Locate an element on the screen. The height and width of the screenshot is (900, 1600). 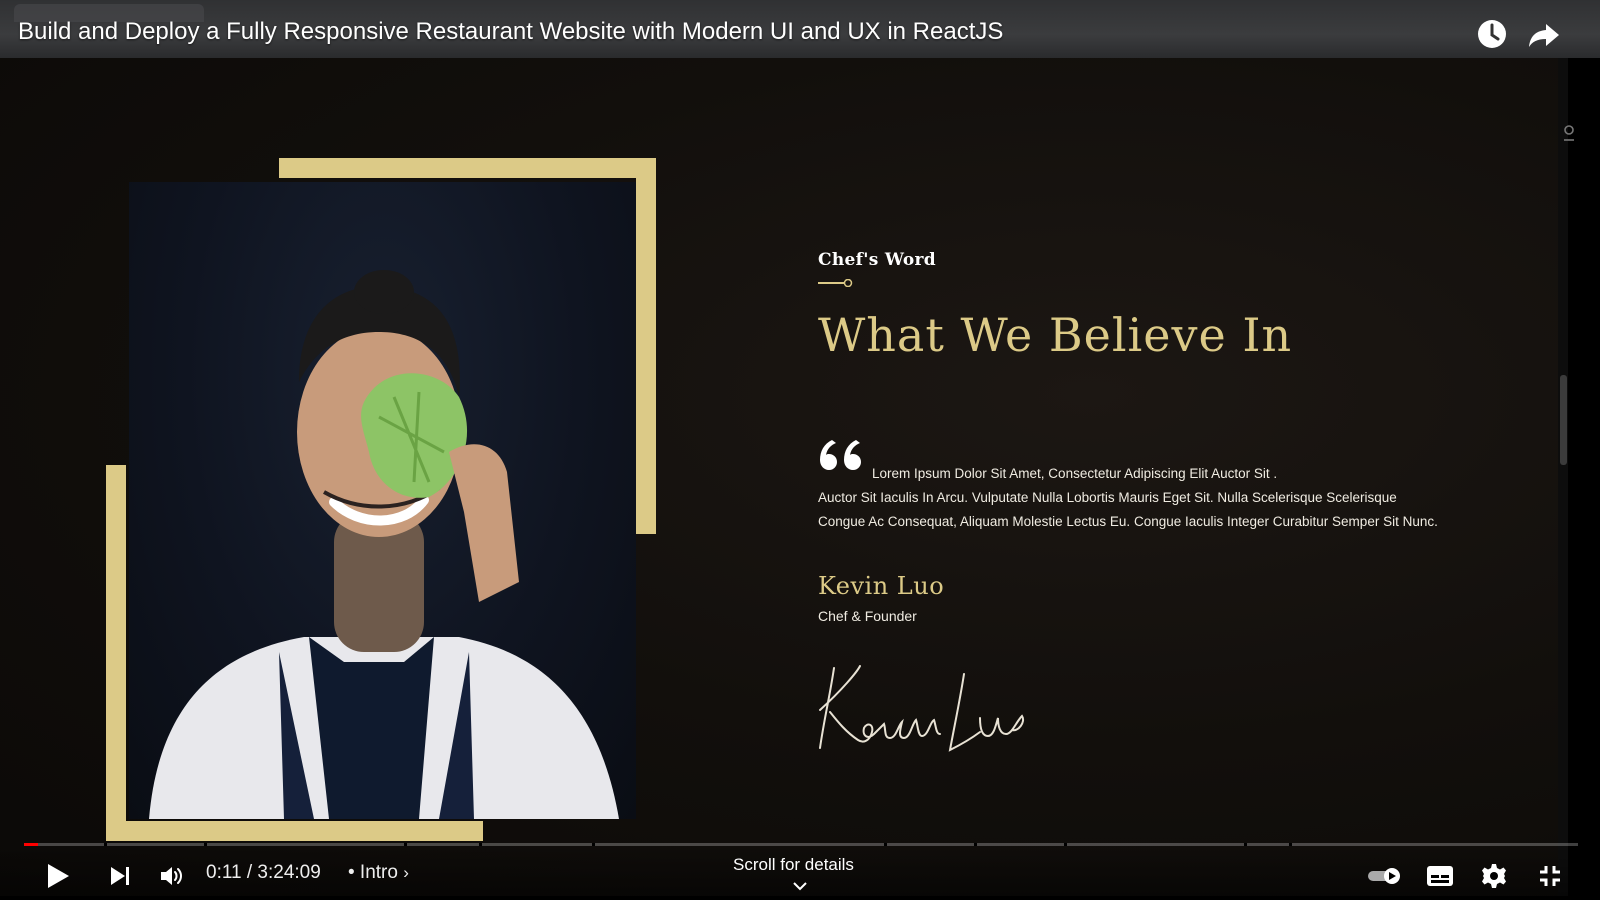
share-icon is located at coordinates (1544, 34).